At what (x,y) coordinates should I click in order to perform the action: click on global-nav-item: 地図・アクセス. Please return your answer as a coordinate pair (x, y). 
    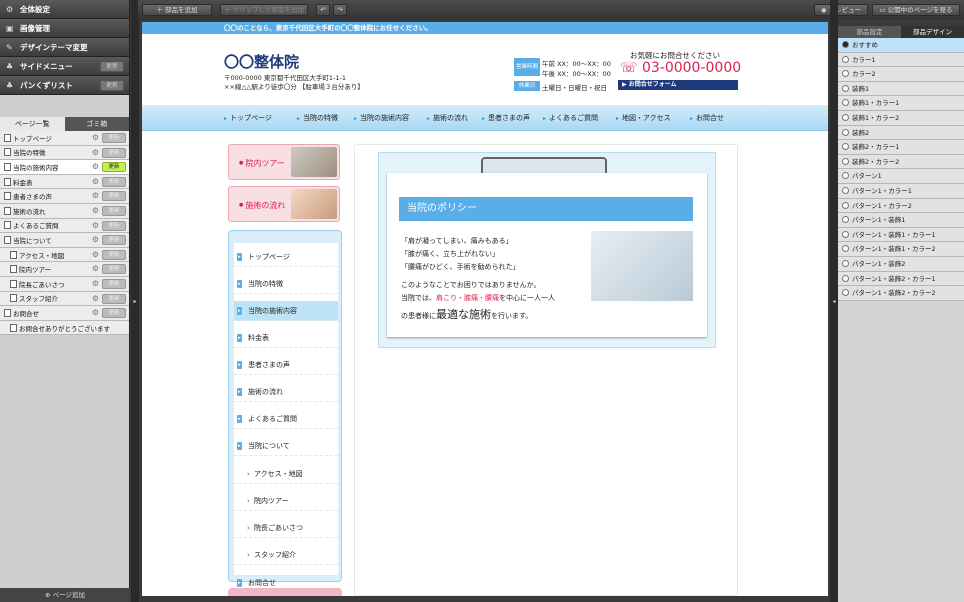
    Looking at the image, I should click on (643, 118).